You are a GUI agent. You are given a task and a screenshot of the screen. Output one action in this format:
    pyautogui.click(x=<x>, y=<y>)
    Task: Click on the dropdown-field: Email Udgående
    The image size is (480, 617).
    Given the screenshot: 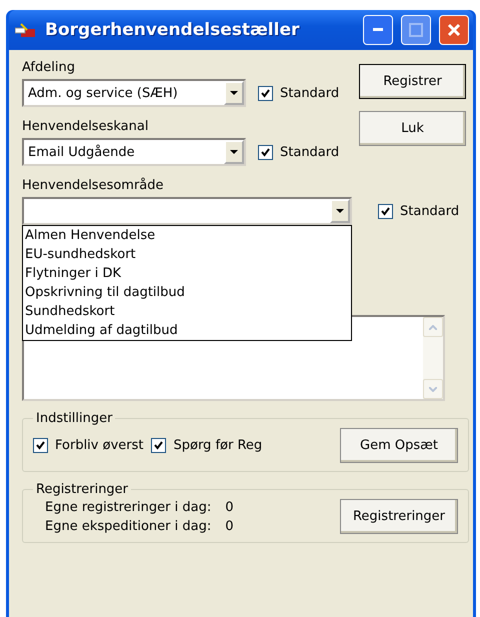 What is the action you would take?
    pyautogui.click(x=134, y=152)
    